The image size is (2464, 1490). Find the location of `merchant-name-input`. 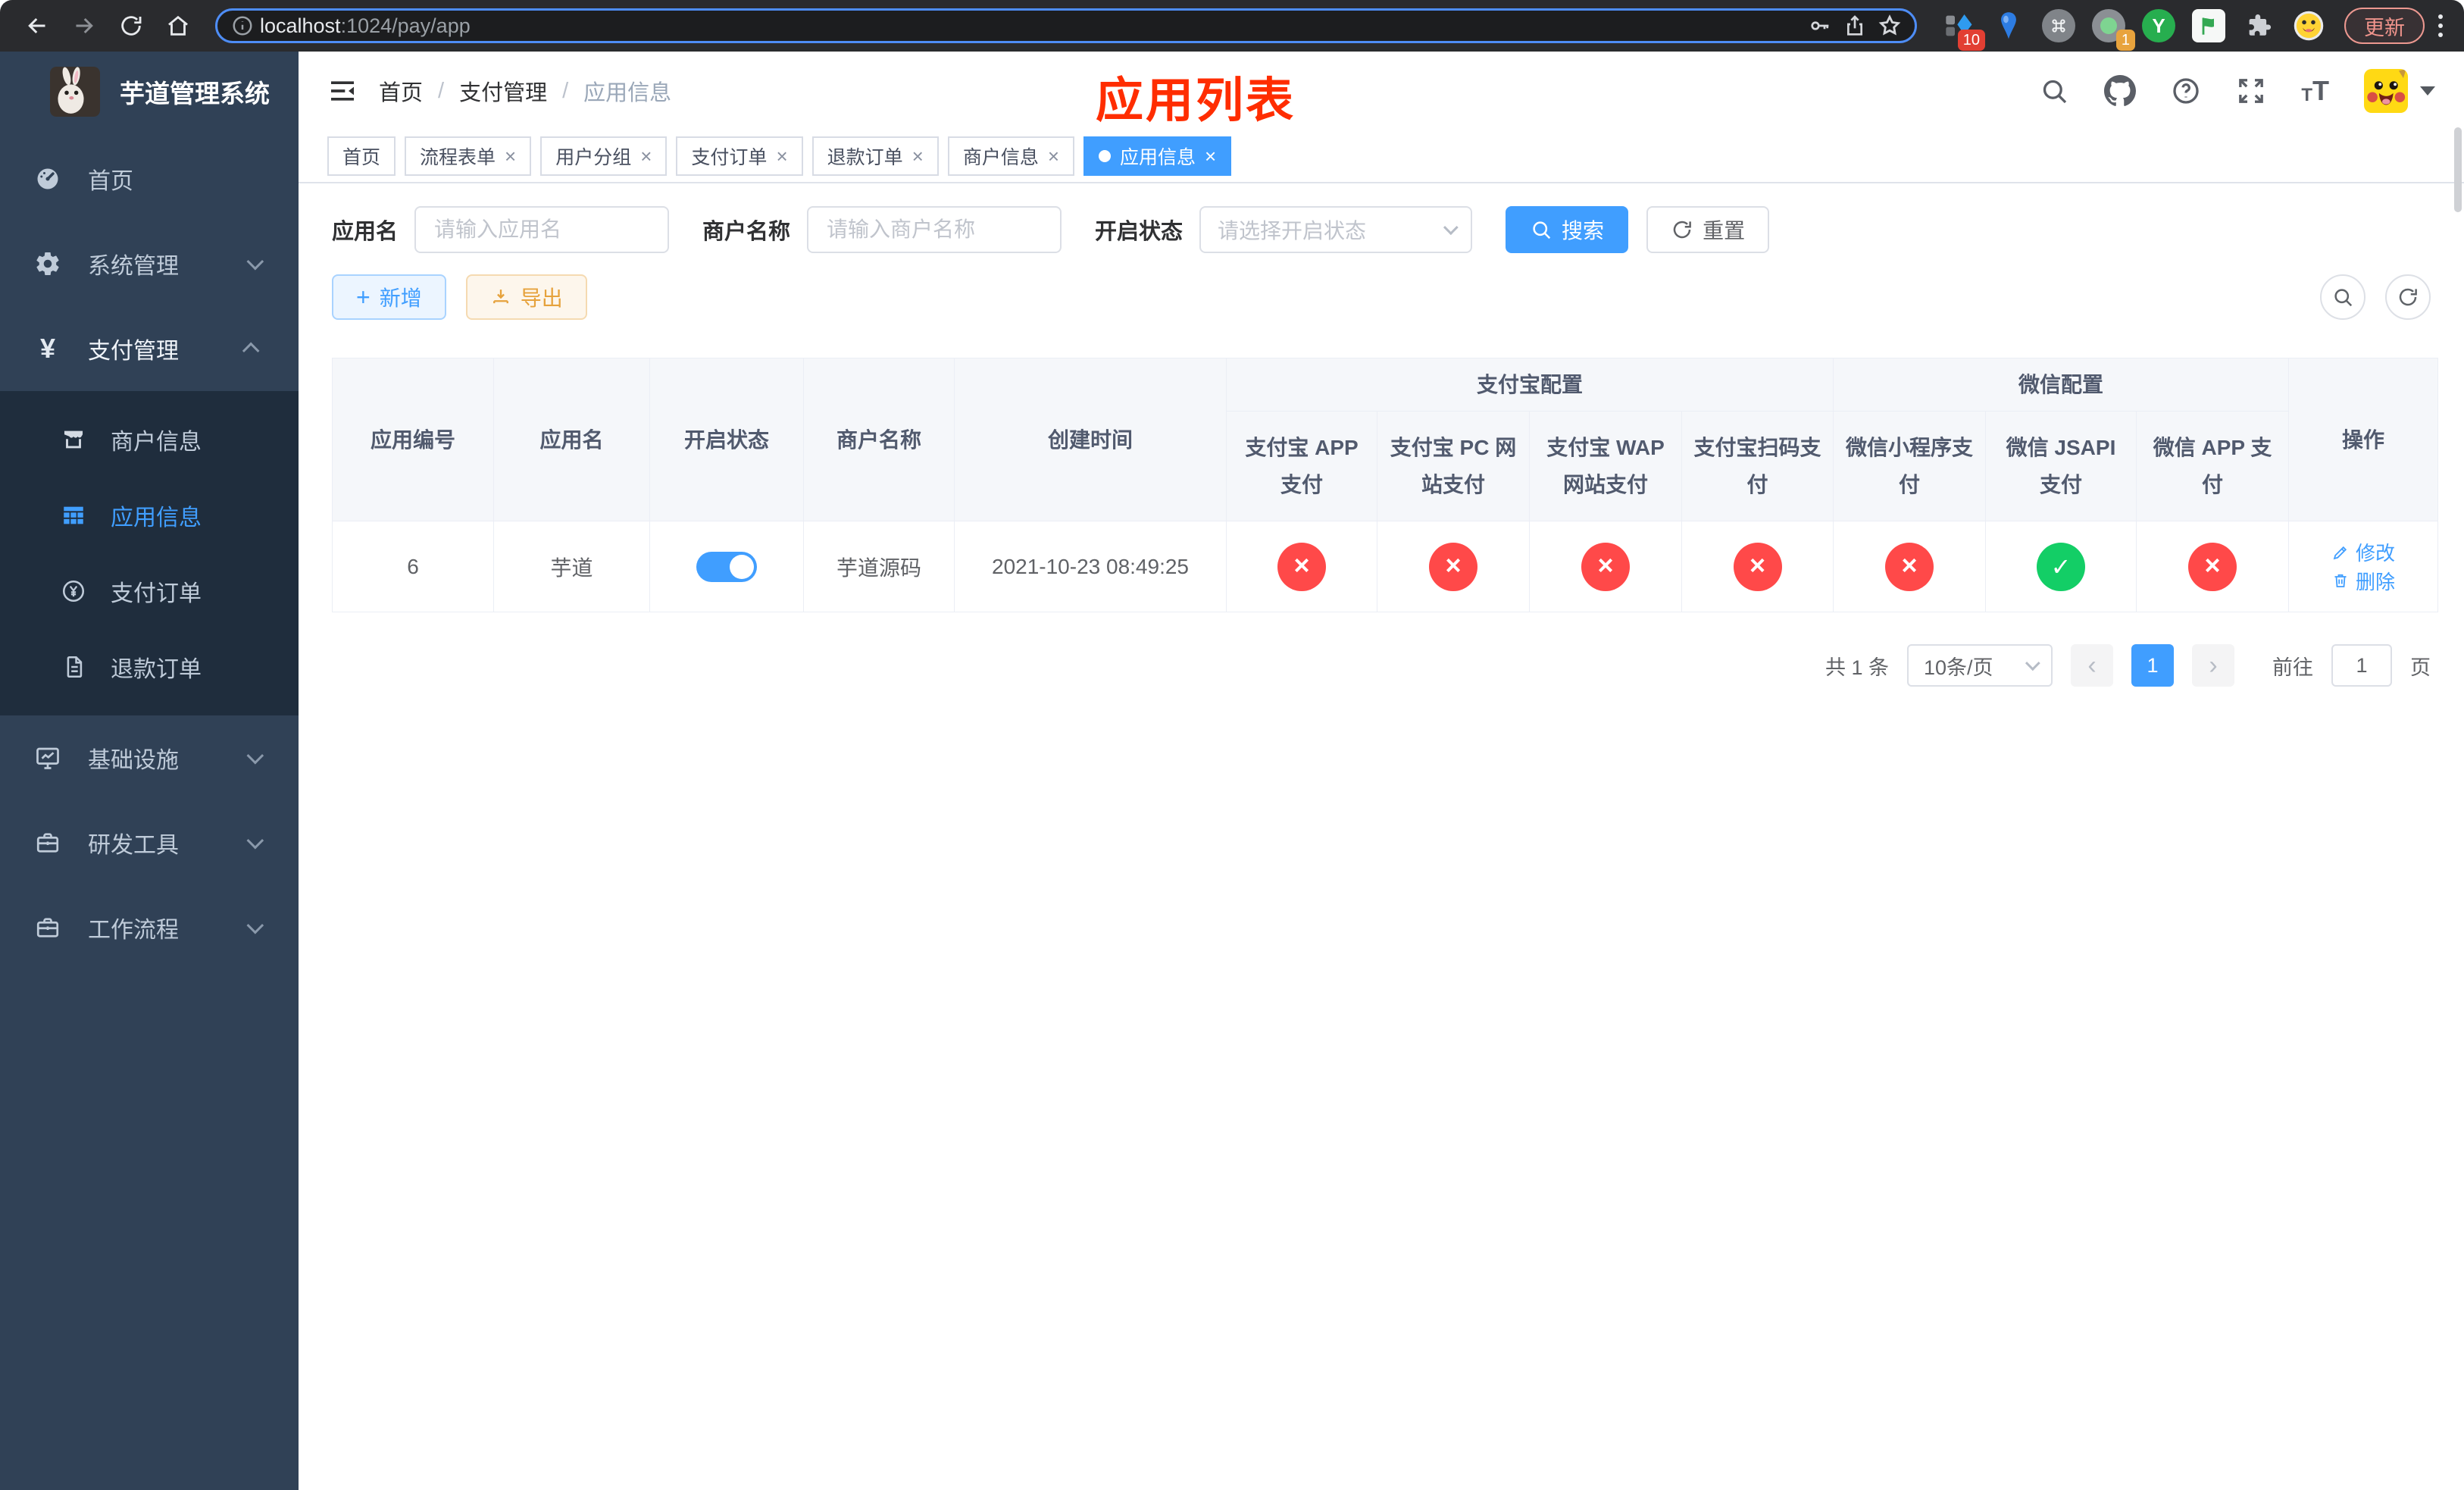

merchant-name-input is located at coordinates (934, 229).